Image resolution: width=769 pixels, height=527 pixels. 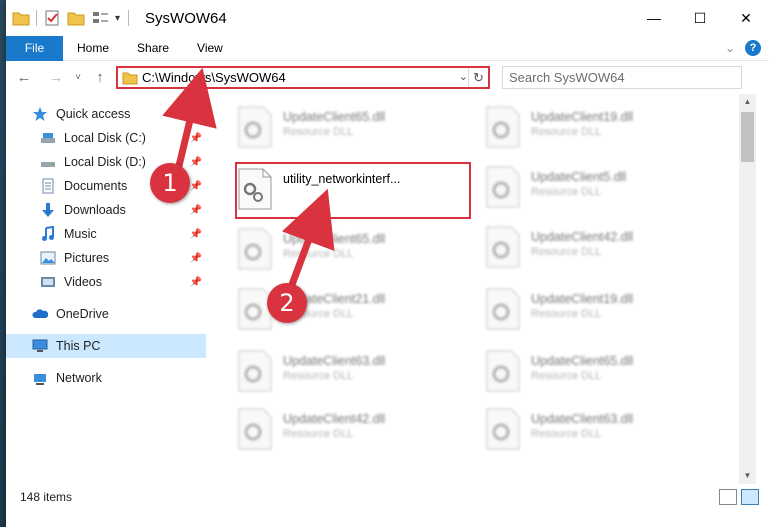 I want to click on nav-label: Documents, so click(x=96, y=186).